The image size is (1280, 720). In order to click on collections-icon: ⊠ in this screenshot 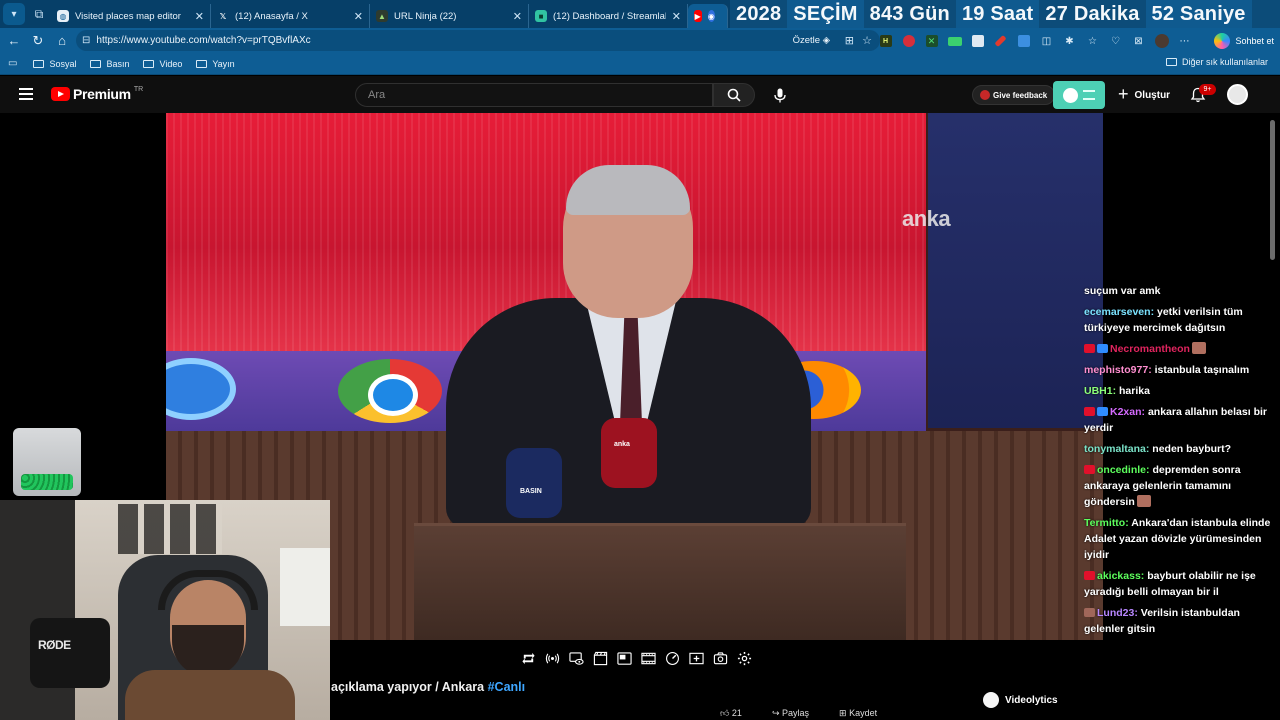, I will do `click(1138, 41)`.